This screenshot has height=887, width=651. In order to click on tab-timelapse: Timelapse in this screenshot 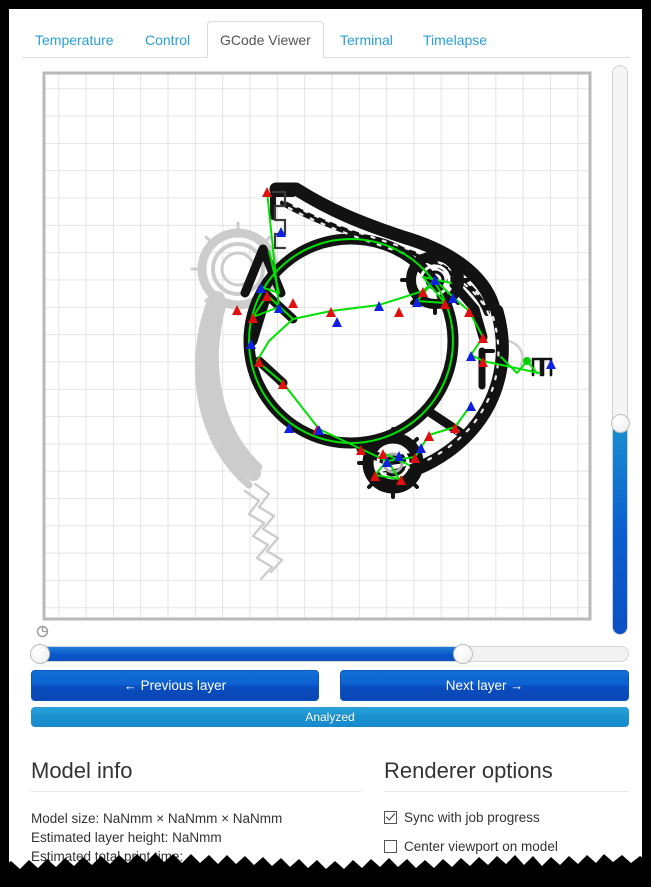, I will do `click(455, 39)`.